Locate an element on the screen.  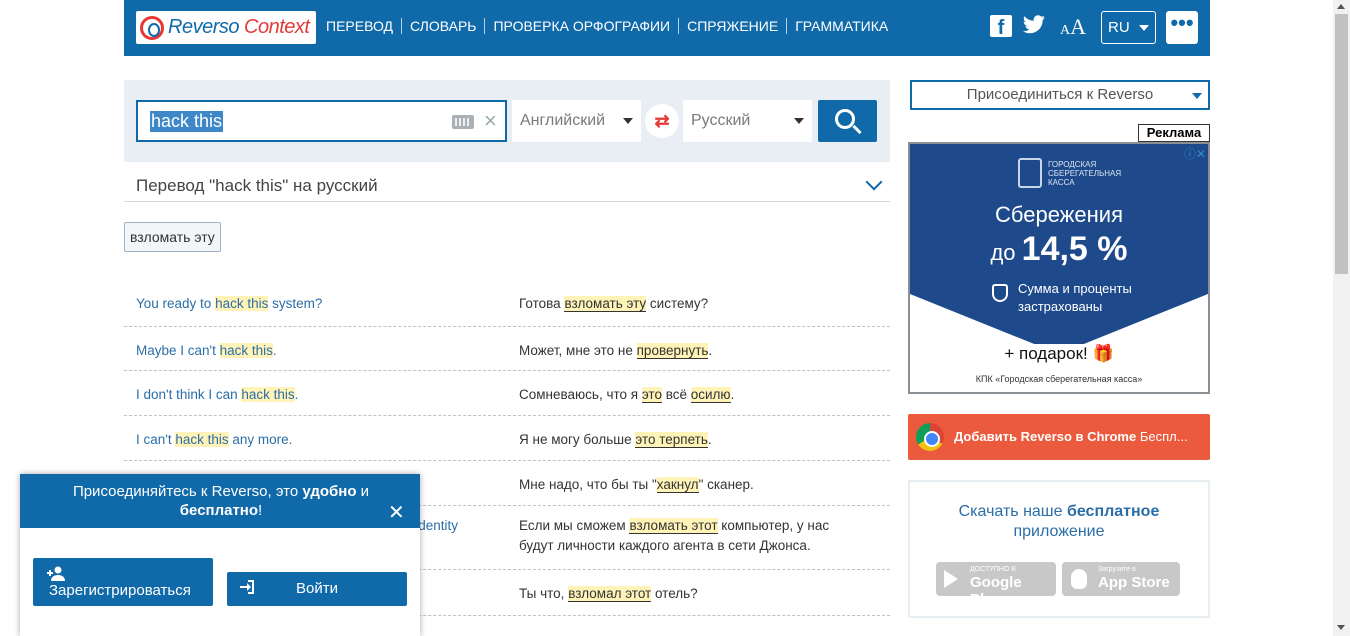
reverso-logo: Reverso Context is located at coordinates (226, 27).